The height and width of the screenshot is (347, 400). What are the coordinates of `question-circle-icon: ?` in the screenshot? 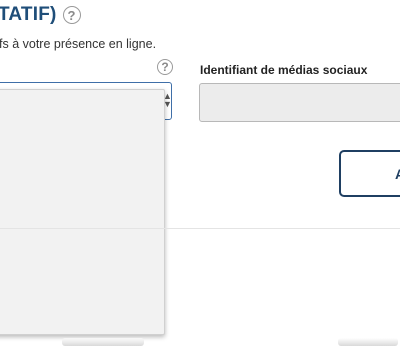 It's located at (71, 15).